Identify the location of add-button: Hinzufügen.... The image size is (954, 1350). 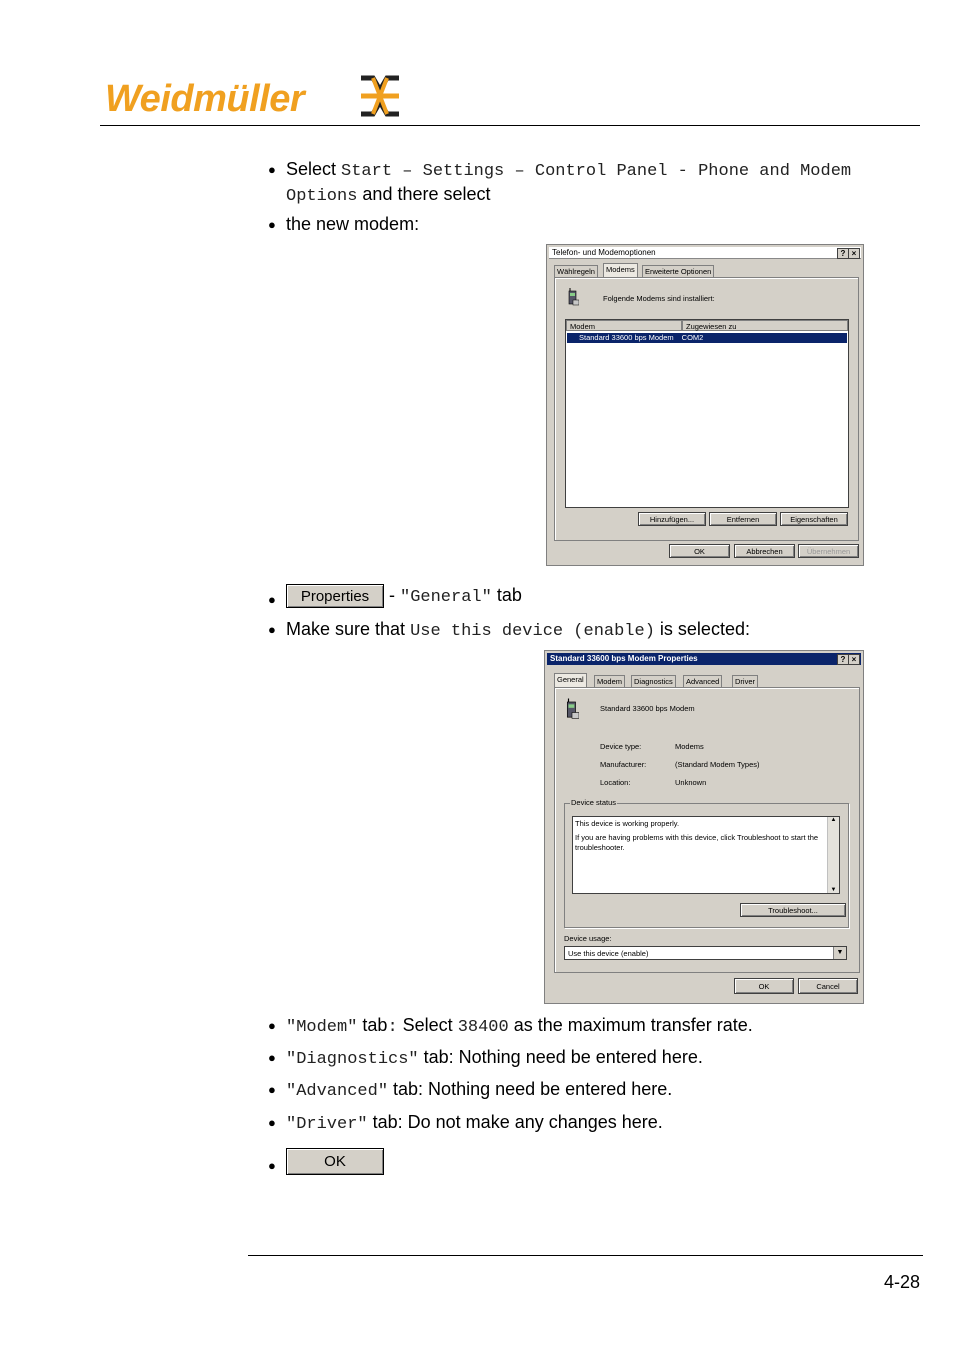
(672, 519).